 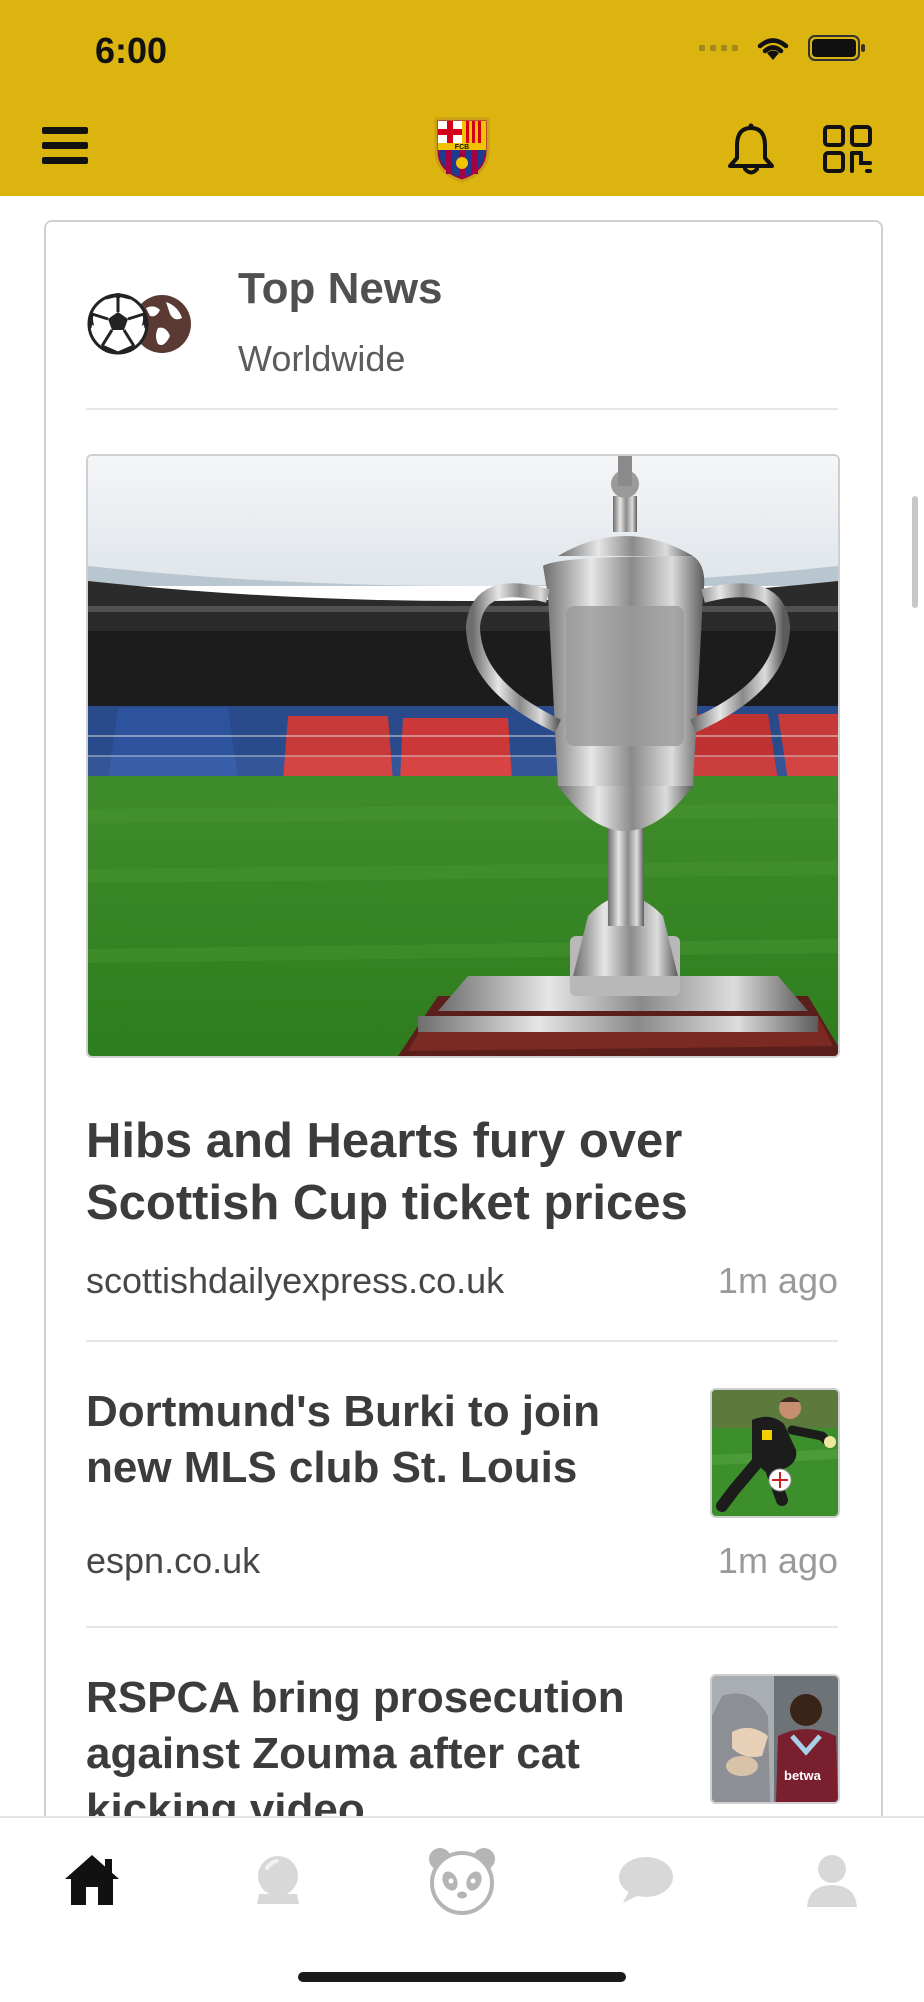 I want to click on home-indicator, so click(x=462, y=1977).